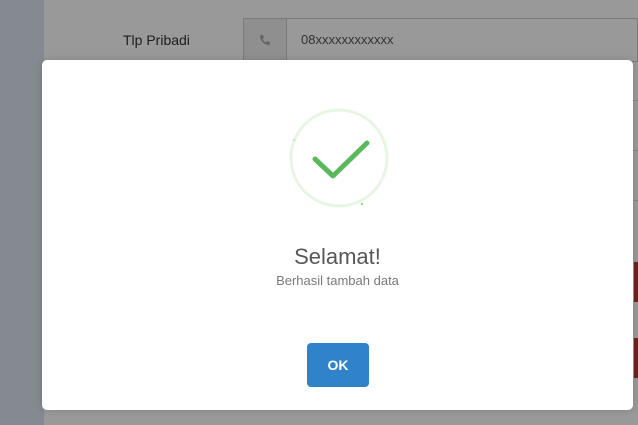 This screenshot has width=638, height=425. I want to click on dialog-message: Berhasil tambah data, so click(337, 280).